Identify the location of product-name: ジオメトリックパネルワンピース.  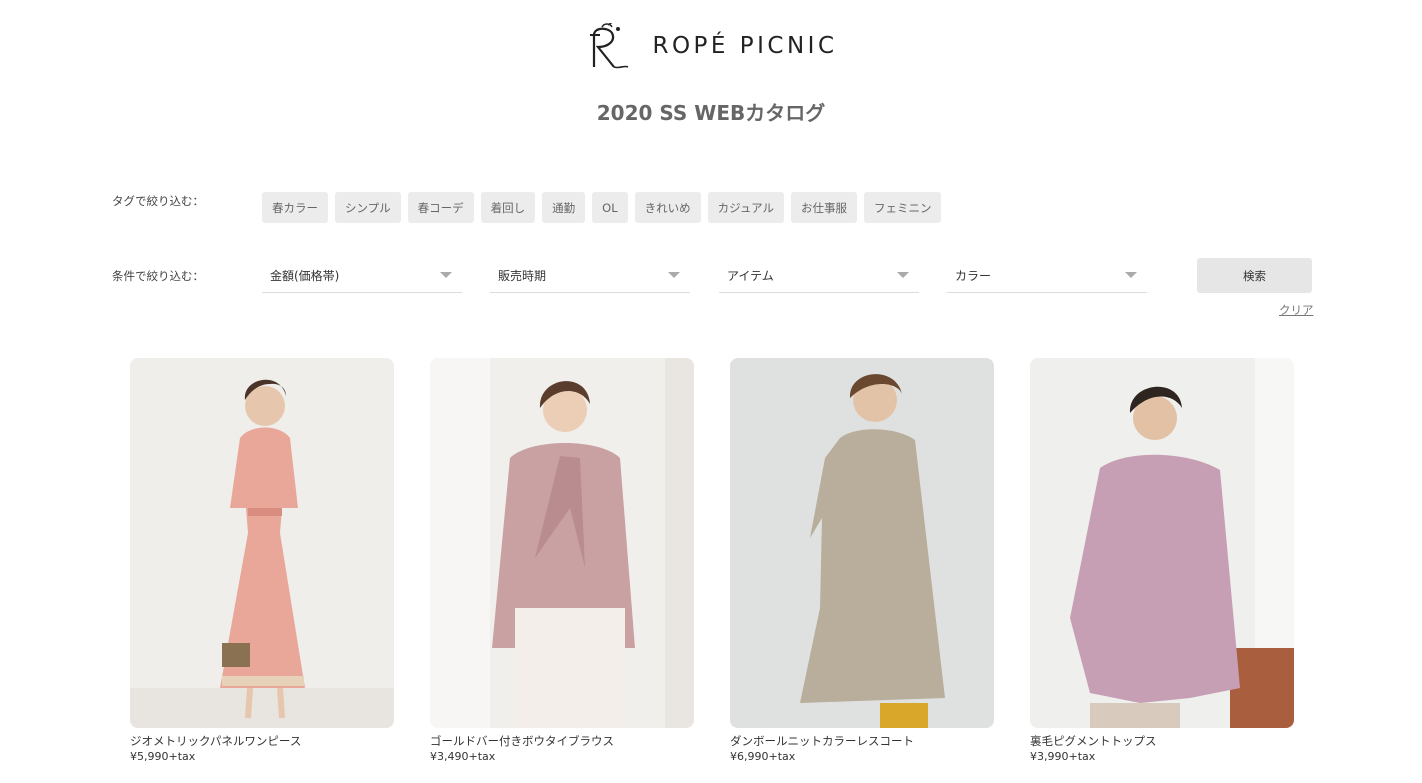
(262, 741).